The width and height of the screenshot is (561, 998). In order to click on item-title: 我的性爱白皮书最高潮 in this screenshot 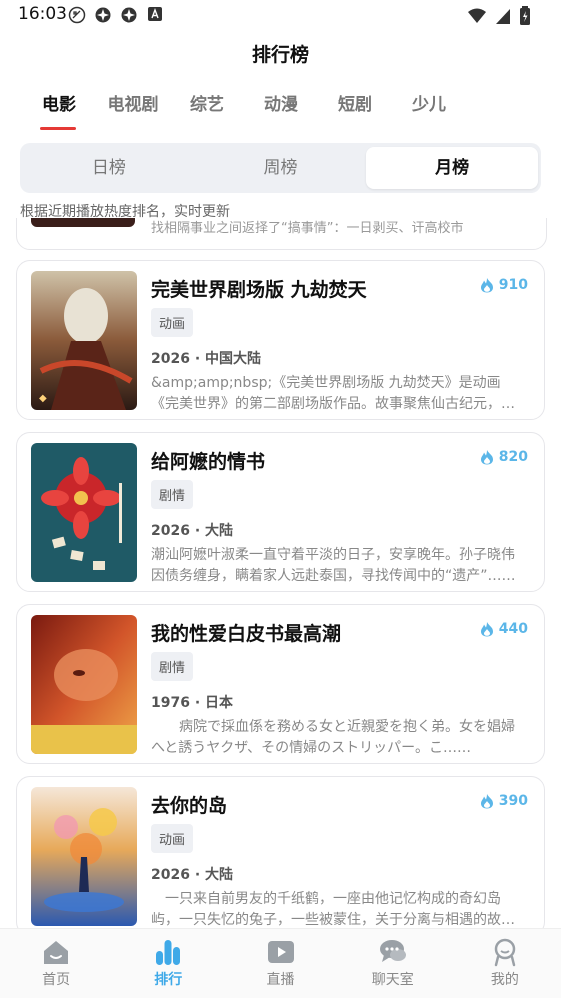, I will do `click(246, 634)`.